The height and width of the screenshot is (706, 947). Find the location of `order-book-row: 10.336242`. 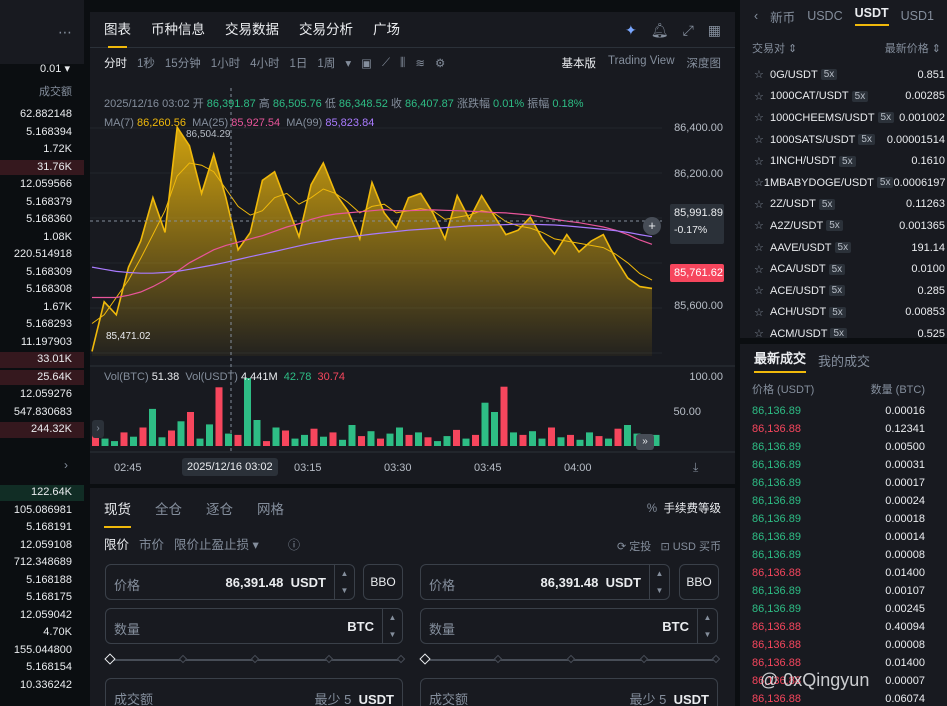

order-book-row: 10.336242 is located at coordinates (42, 686).